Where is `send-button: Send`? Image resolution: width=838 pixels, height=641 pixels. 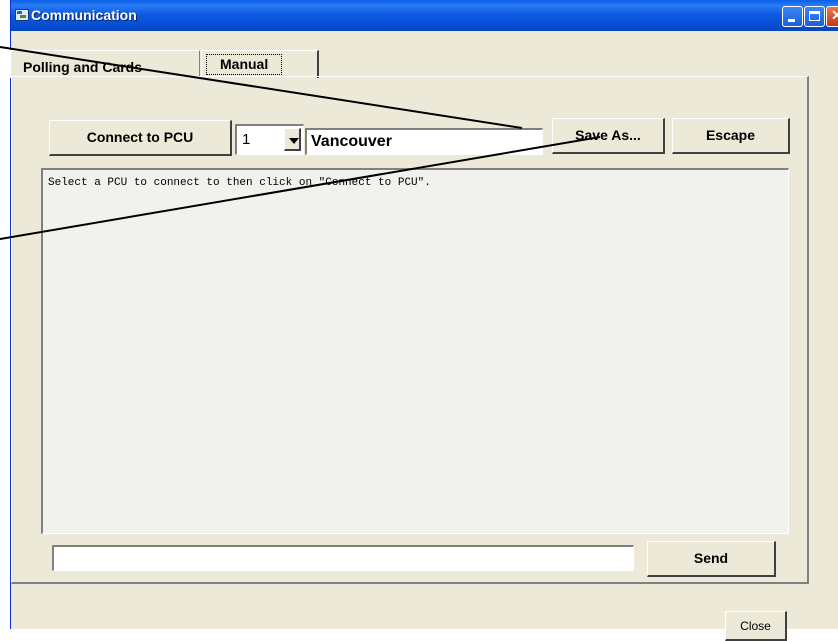 send-button: Send is located at coordinates (711, 559).